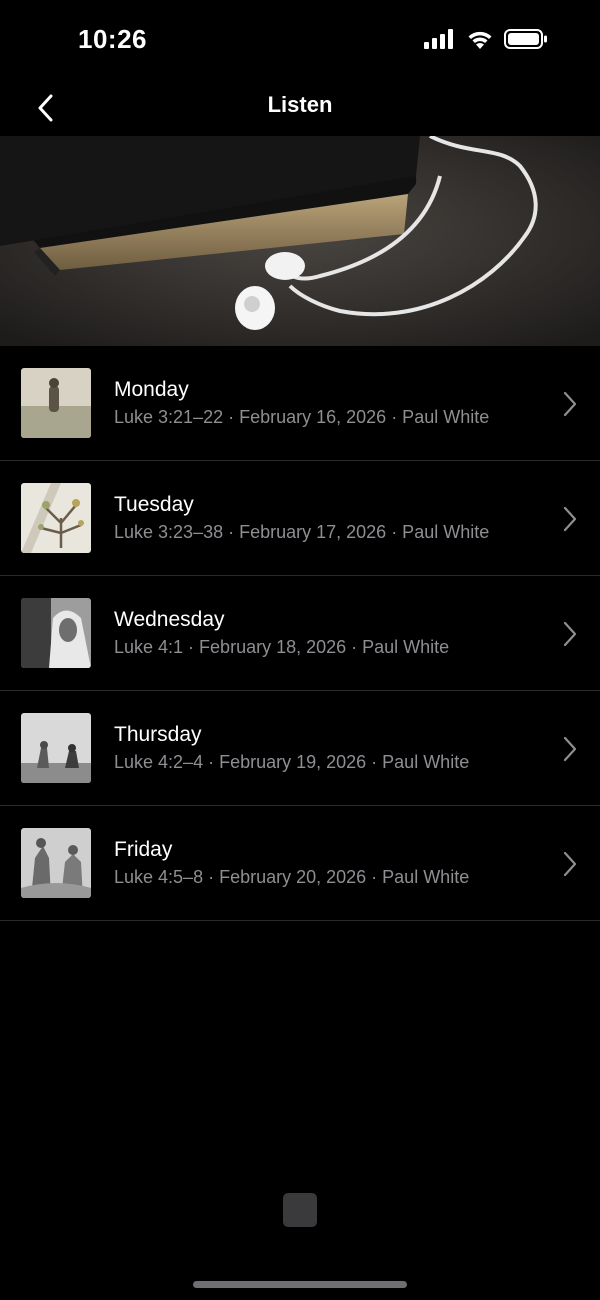 The width and height of the screenshot is (600, 1300). I want to click on item-title: Thursday, so click(158, 734).